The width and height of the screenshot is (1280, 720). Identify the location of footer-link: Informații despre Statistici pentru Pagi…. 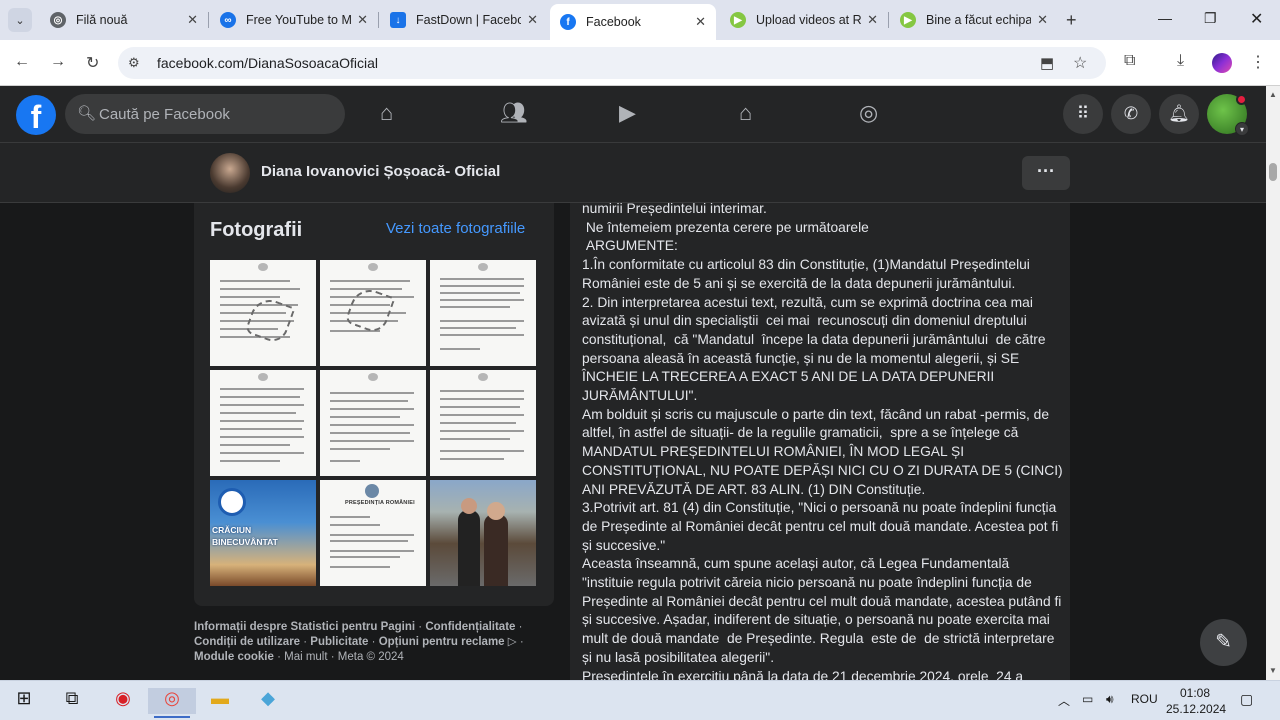
(304, 627).